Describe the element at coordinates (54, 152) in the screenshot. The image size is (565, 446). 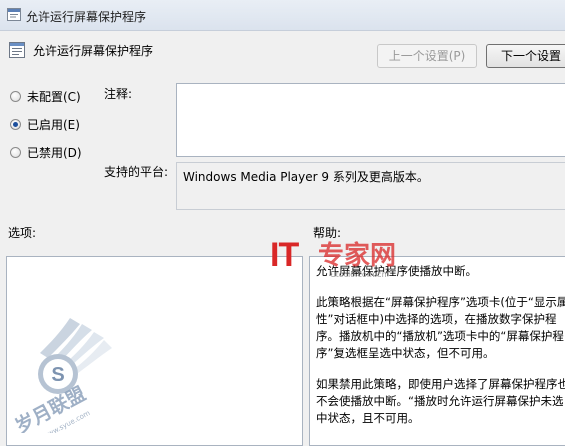
I see `radio-disabled-label: 已禁用(D)` at that location.